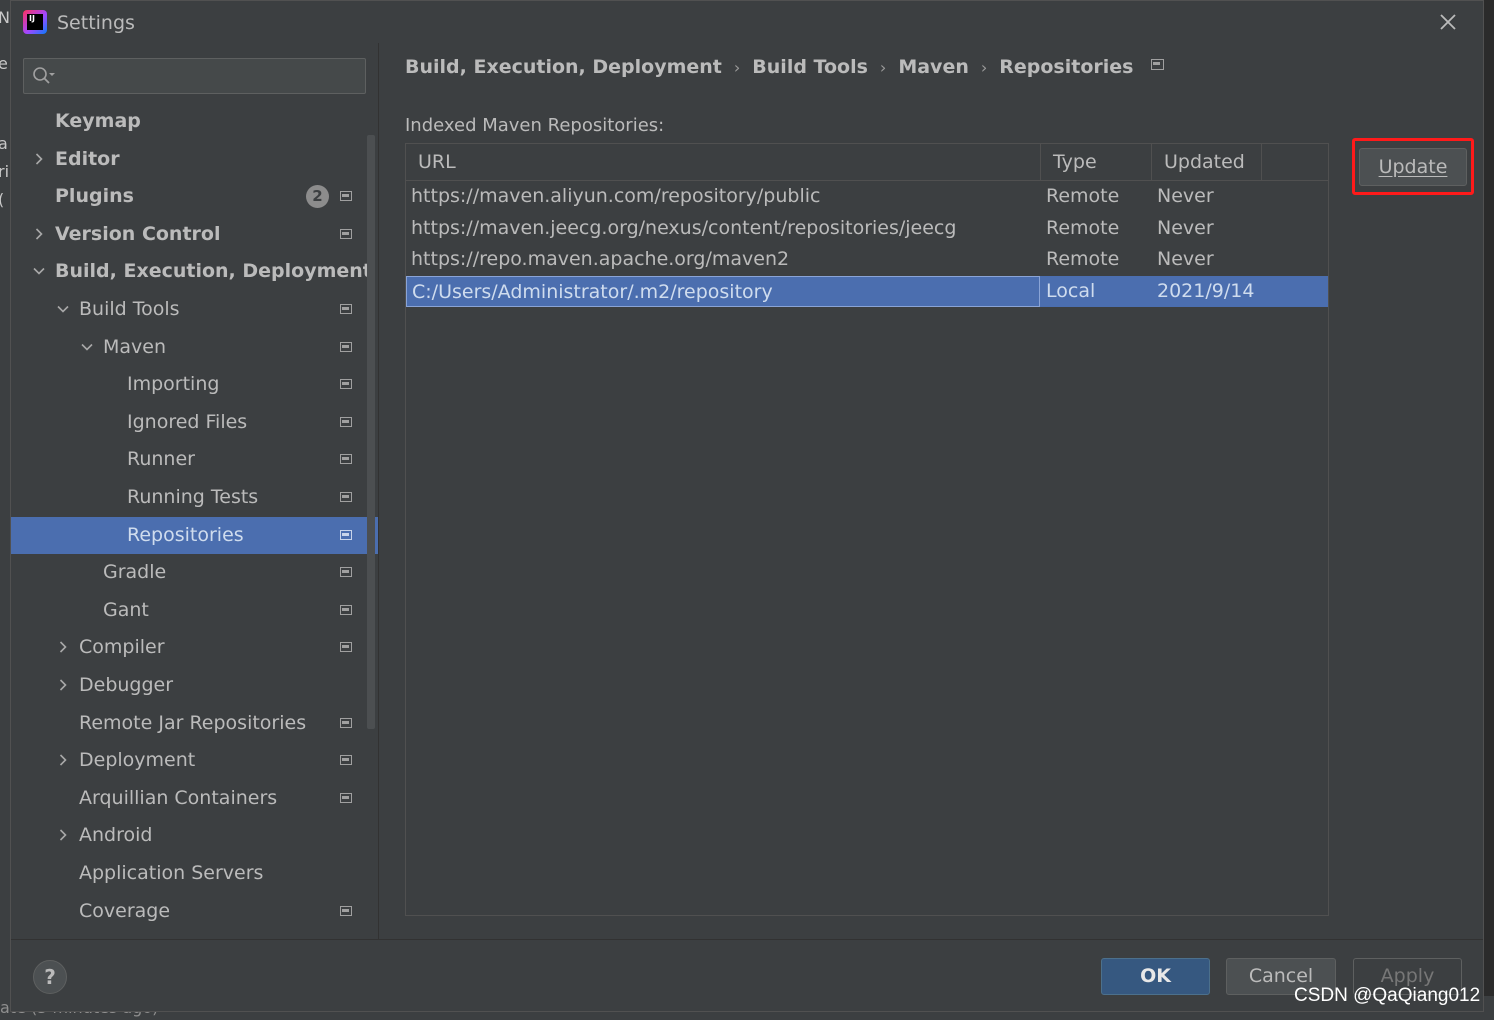 Image resolution: width=1494 pixels, height=1020 pixels. I want to click on watermark: CSDN @QaQiang012, so click(1387, 995).